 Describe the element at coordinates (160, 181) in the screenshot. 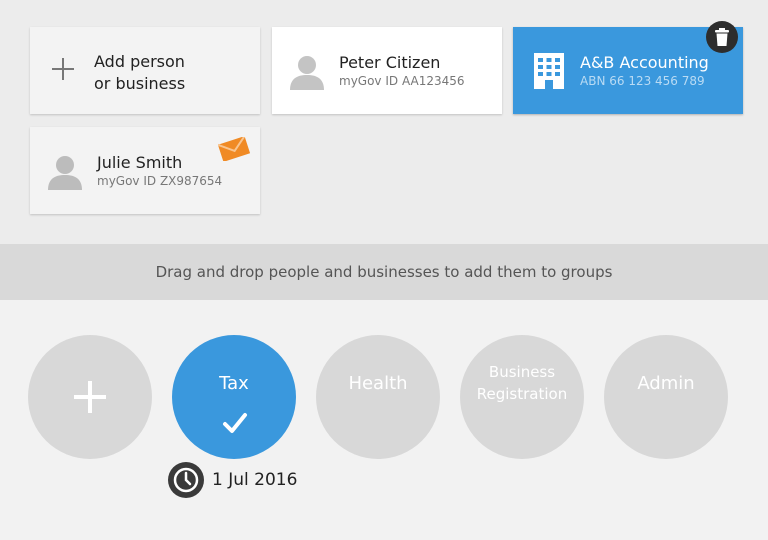

I see `person-id: myGov ID ZX987654` at that location.